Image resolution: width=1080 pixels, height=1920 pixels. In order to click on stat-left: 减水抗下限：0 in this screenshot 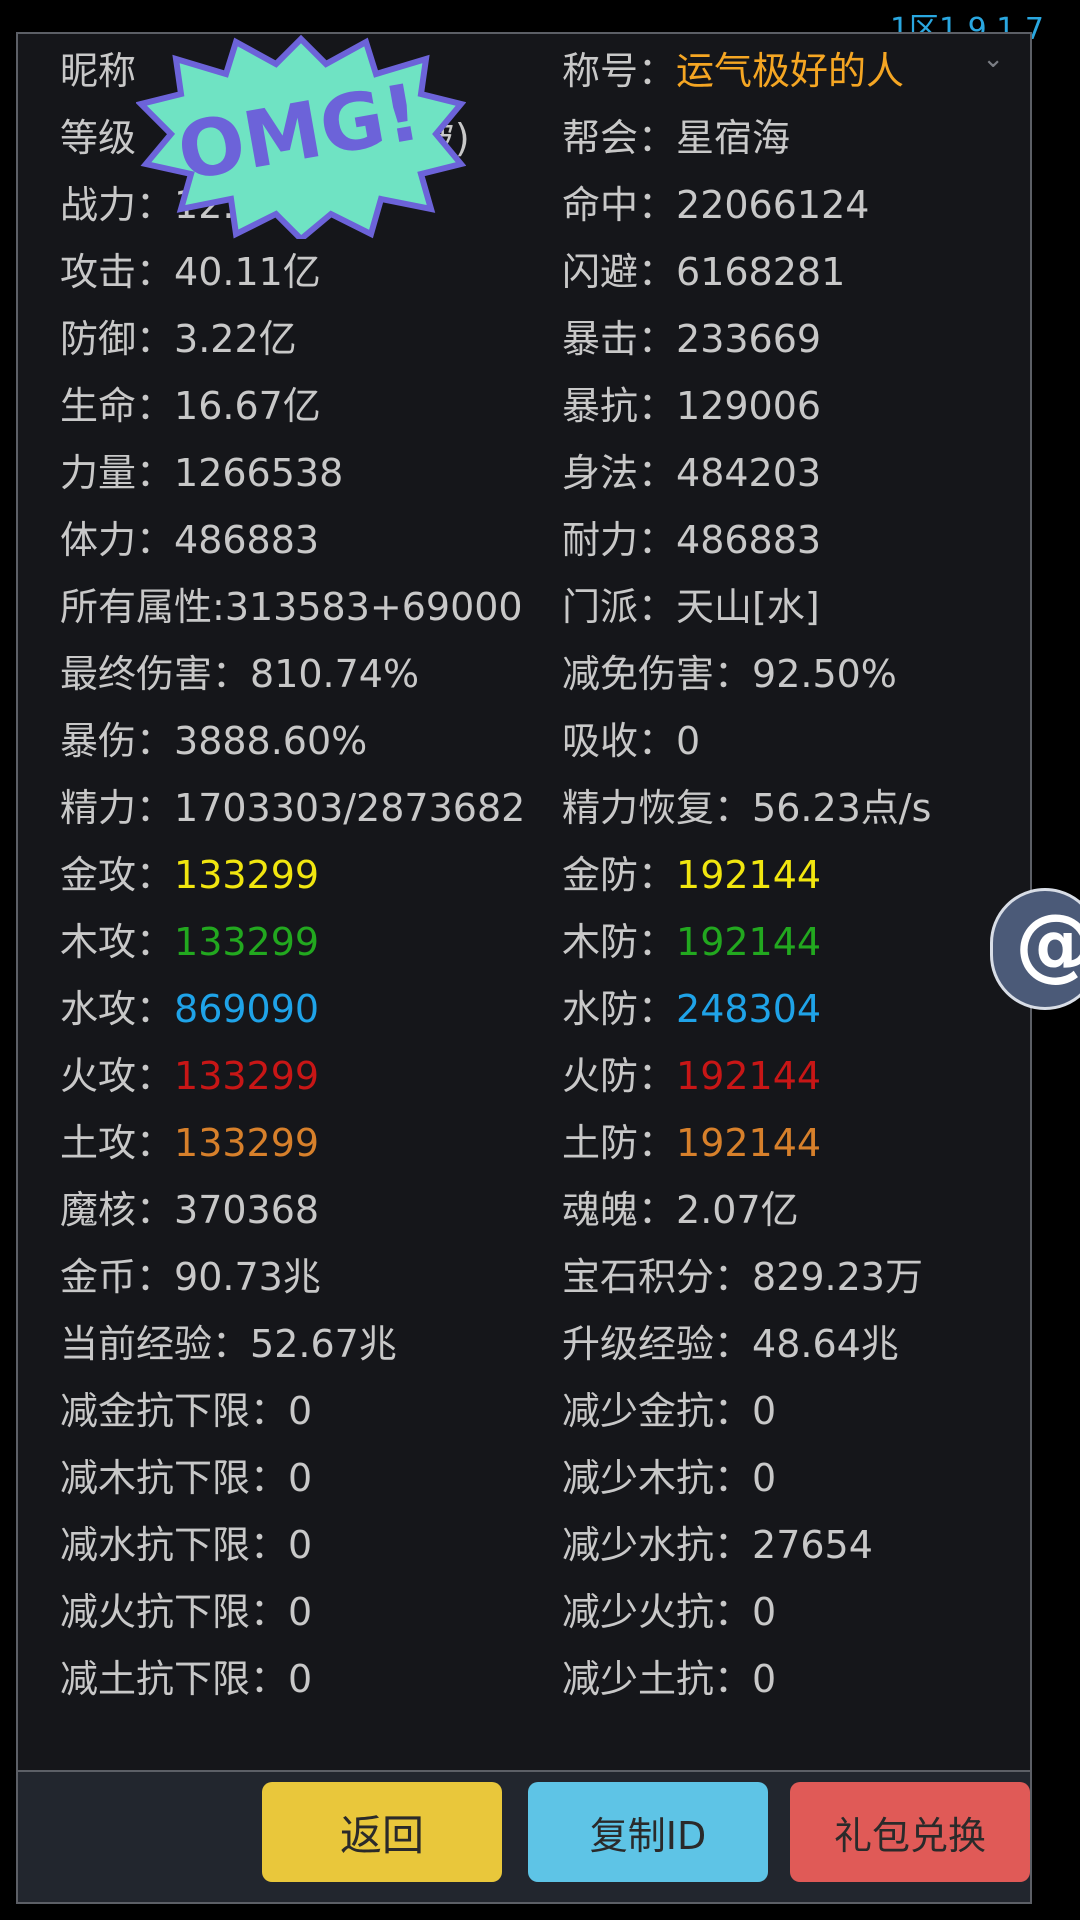, I will do `click(186, 1545)`.